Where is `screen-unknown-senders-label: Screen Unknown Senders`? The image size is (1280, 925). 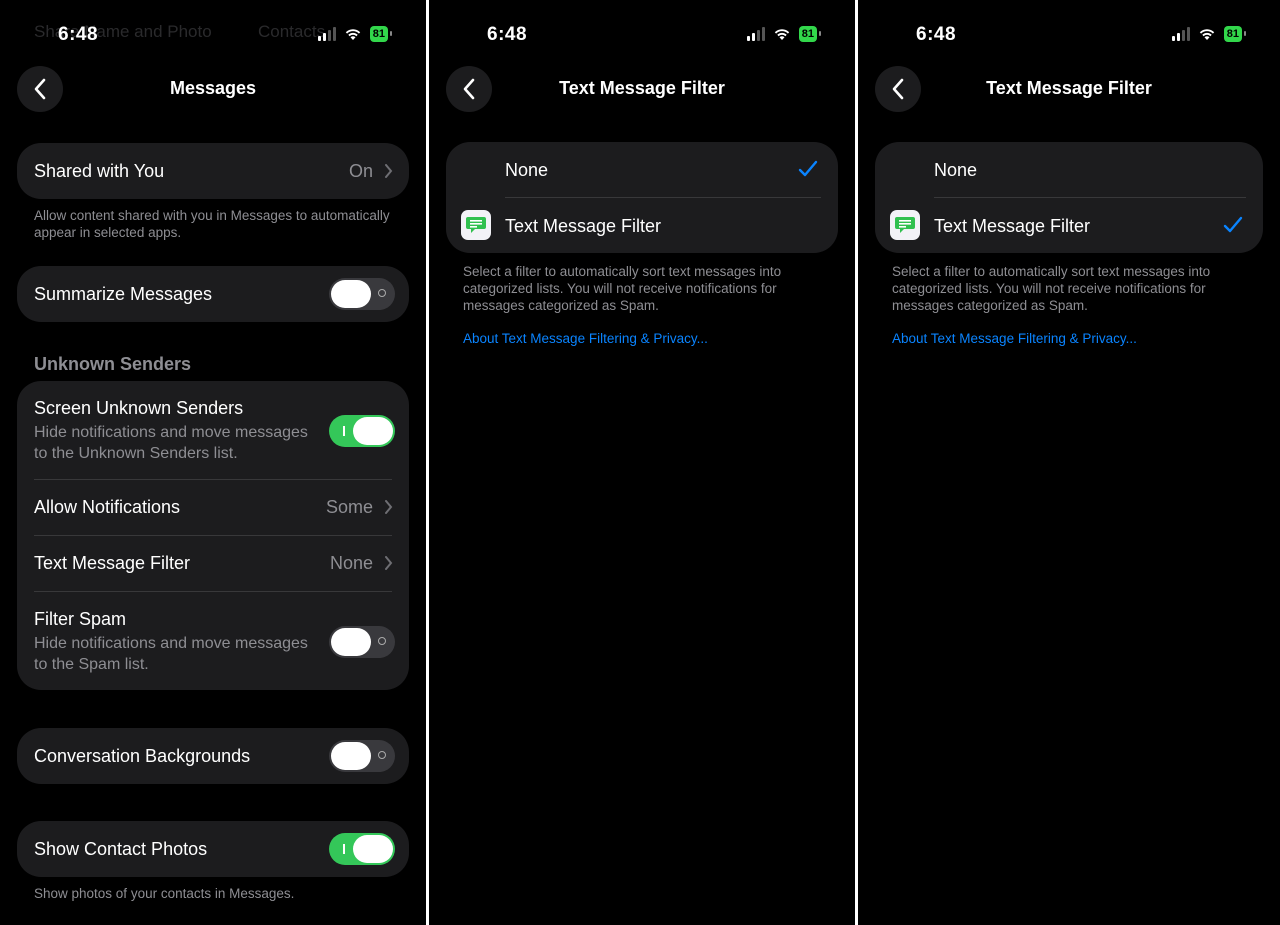 screen-unknown-senders-label: Screen Unknown Senders is located at coordinates (139, 408).